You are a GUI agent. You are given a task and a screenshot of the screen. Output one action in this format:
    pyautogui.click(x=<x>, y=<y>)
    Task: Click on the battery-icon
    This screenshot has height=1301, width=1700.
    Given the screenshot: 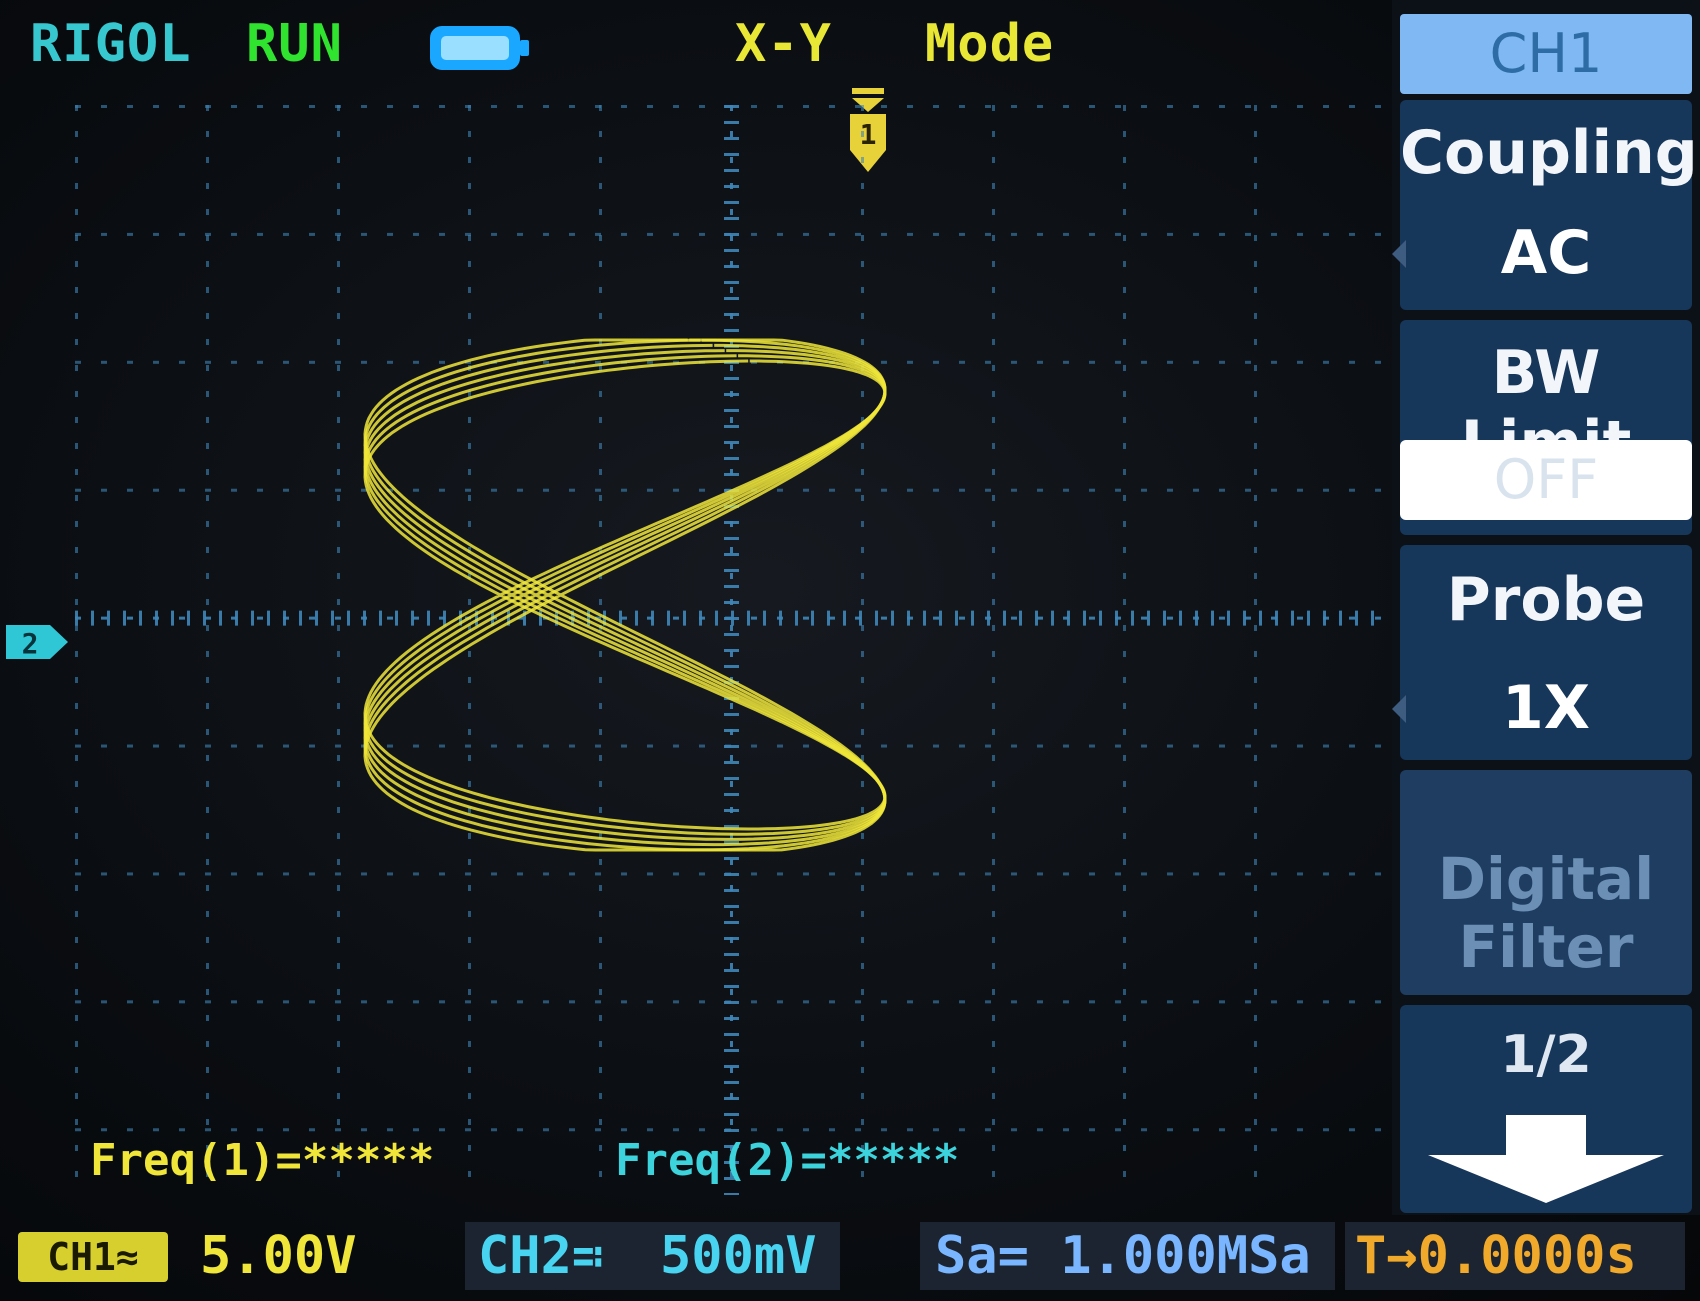 What is the action you would take?
    pyautogui.click(x=479, y=48)
    